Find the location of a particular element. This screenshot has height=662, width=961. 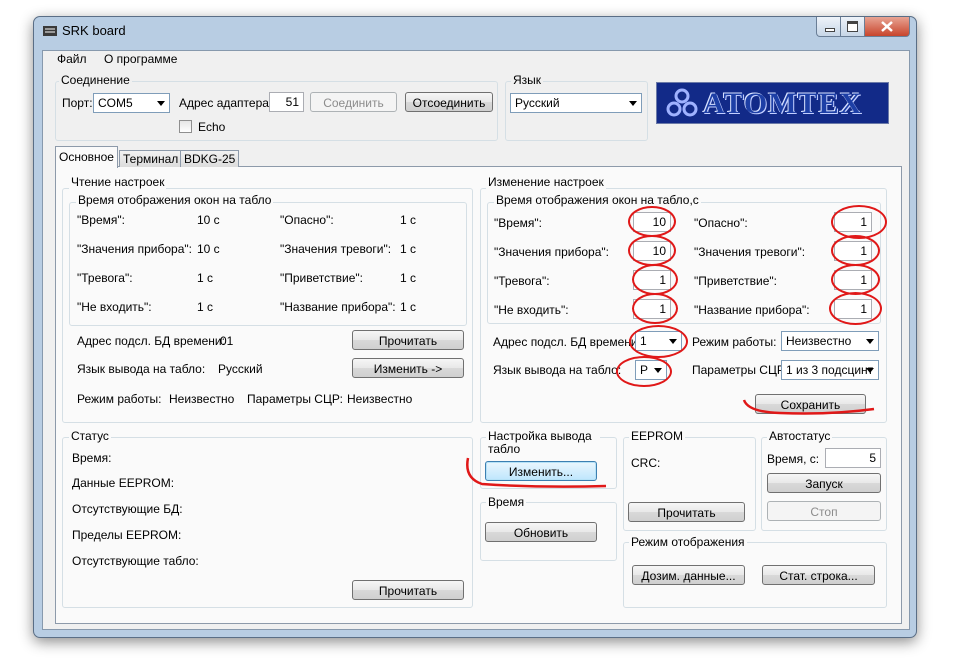

change-no-entry-input: 1 is located at coordinates (652, 309).